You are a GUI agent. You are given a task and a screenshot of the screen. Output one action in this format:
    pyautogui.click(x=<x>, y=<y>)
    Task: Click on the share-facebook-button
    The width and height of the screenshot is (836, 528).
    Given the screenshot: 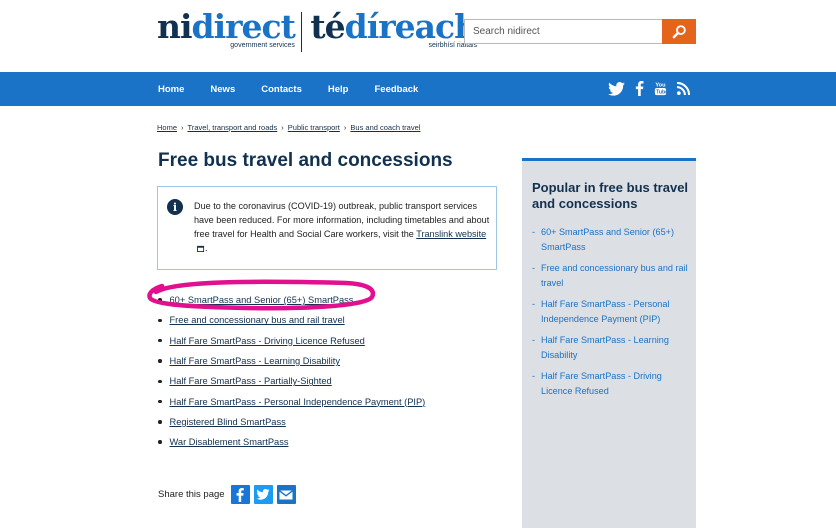 What is the action you would take?
    pyautogui.click(x=240, y=494)
    